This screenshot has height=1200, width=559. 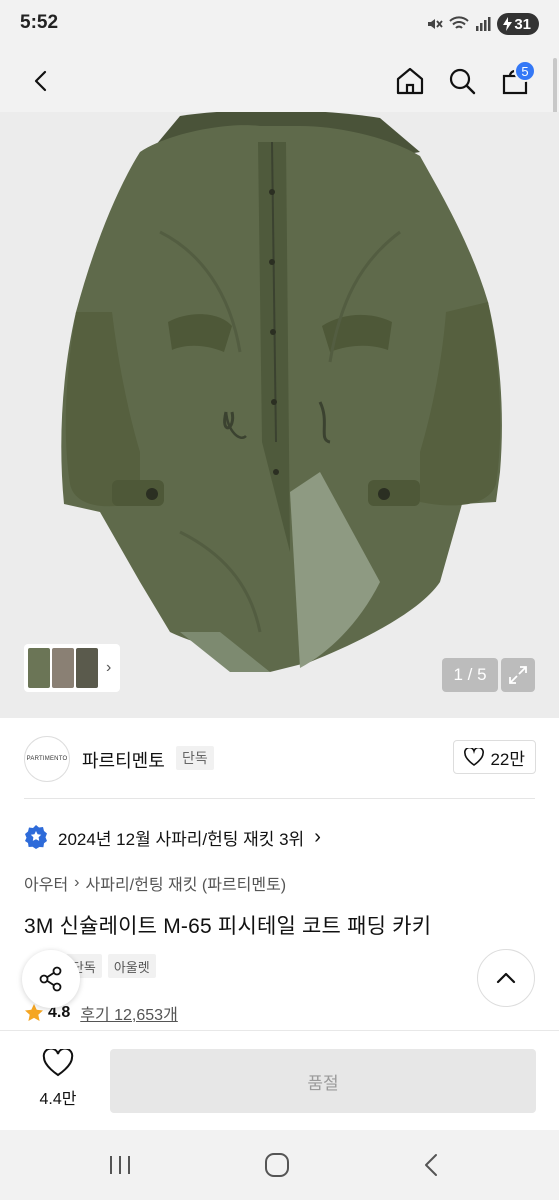 I want to click on status-icons: 31, so click(x=482, y=24).